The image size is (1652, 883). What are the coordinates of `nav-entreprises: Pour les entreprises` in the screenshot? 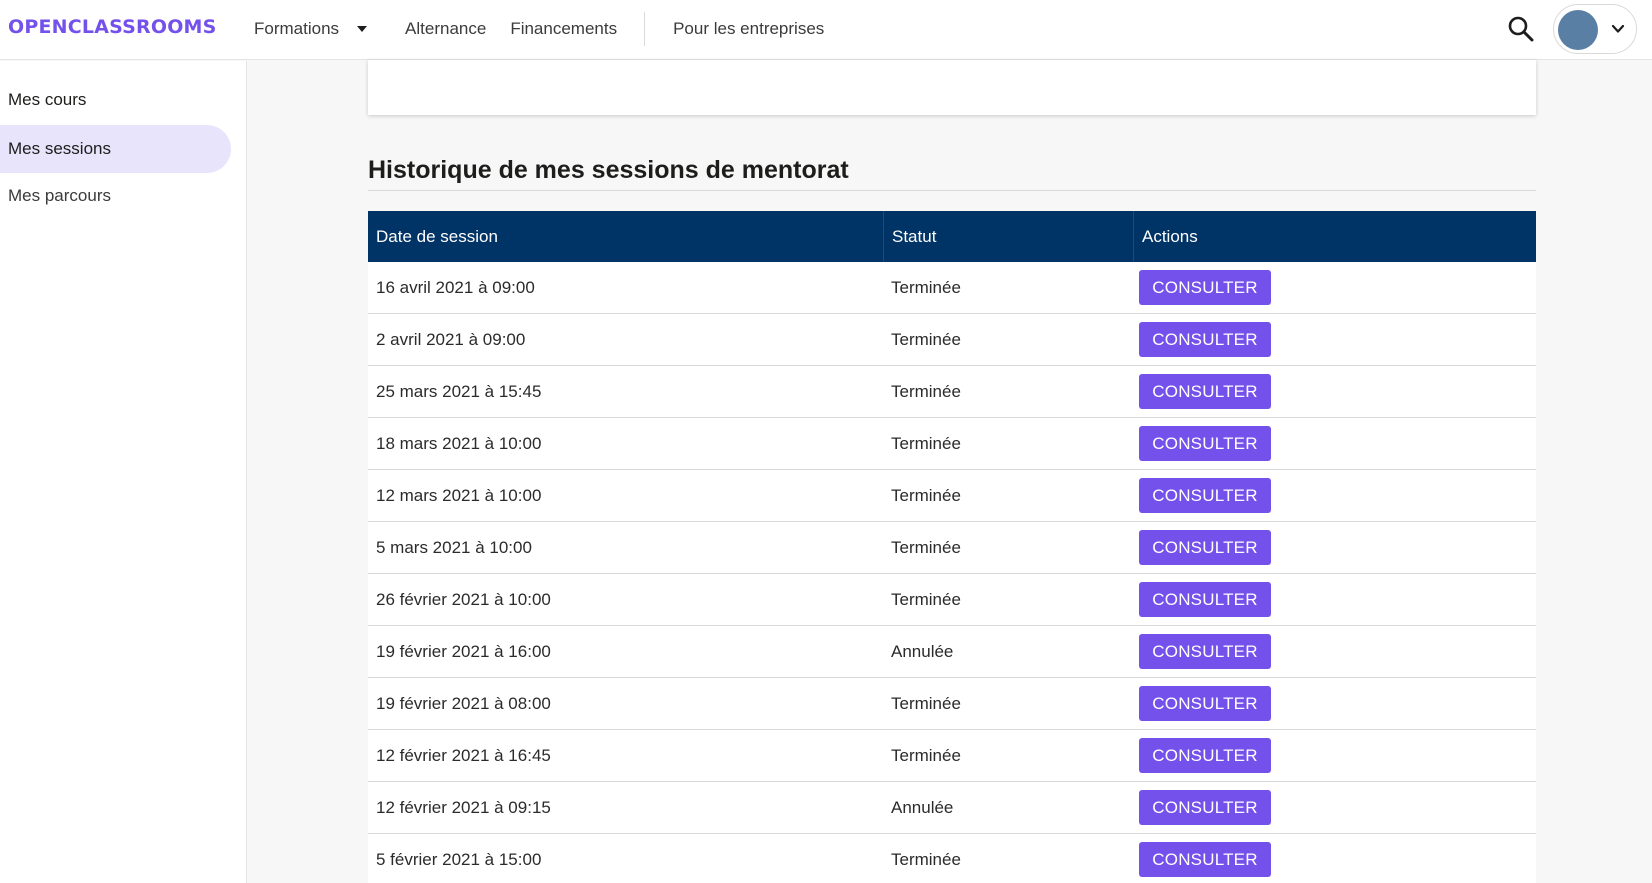 It's located at (748, 29).